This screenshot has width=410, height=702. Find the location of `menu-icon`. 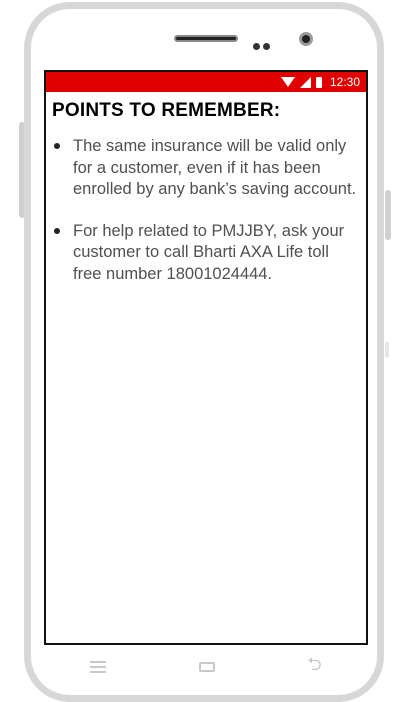

menu-icon is located at coordinates (98, 667).